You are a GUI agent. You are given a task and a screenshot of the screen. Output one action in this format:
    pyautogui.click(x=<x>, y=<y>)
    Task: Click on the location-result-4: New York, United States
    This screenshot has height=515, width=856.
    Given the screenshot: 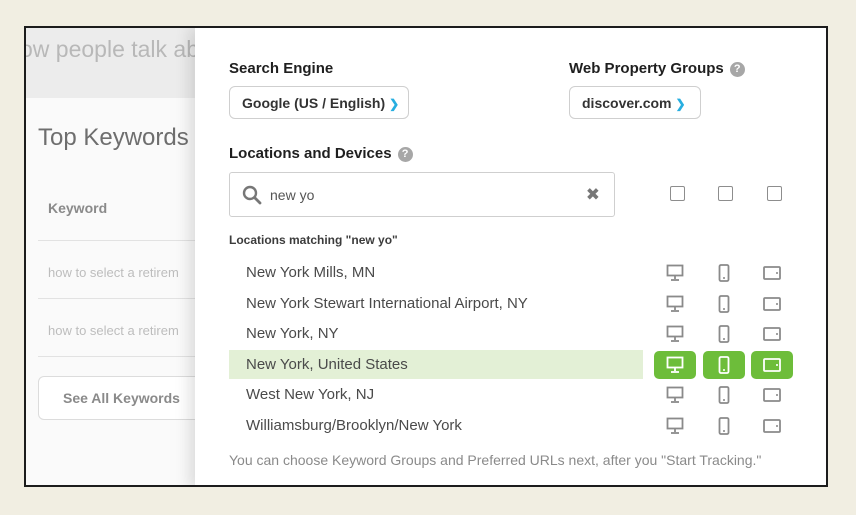 What is the action you would take?
    pyautogui.click(x=327, y=364)
    